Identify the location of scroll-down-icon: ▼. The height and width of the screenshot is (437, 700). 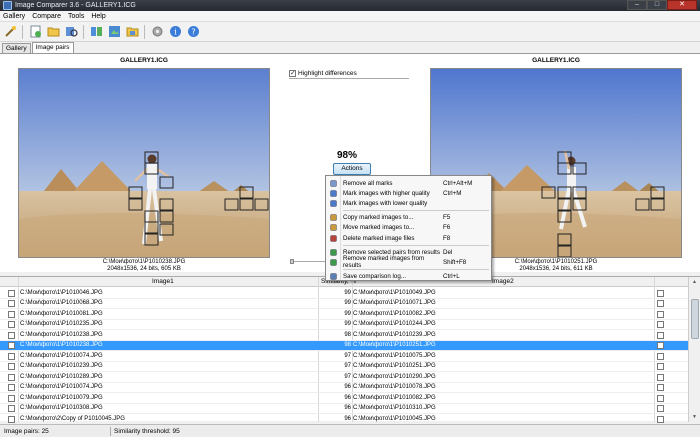
(694, 417).